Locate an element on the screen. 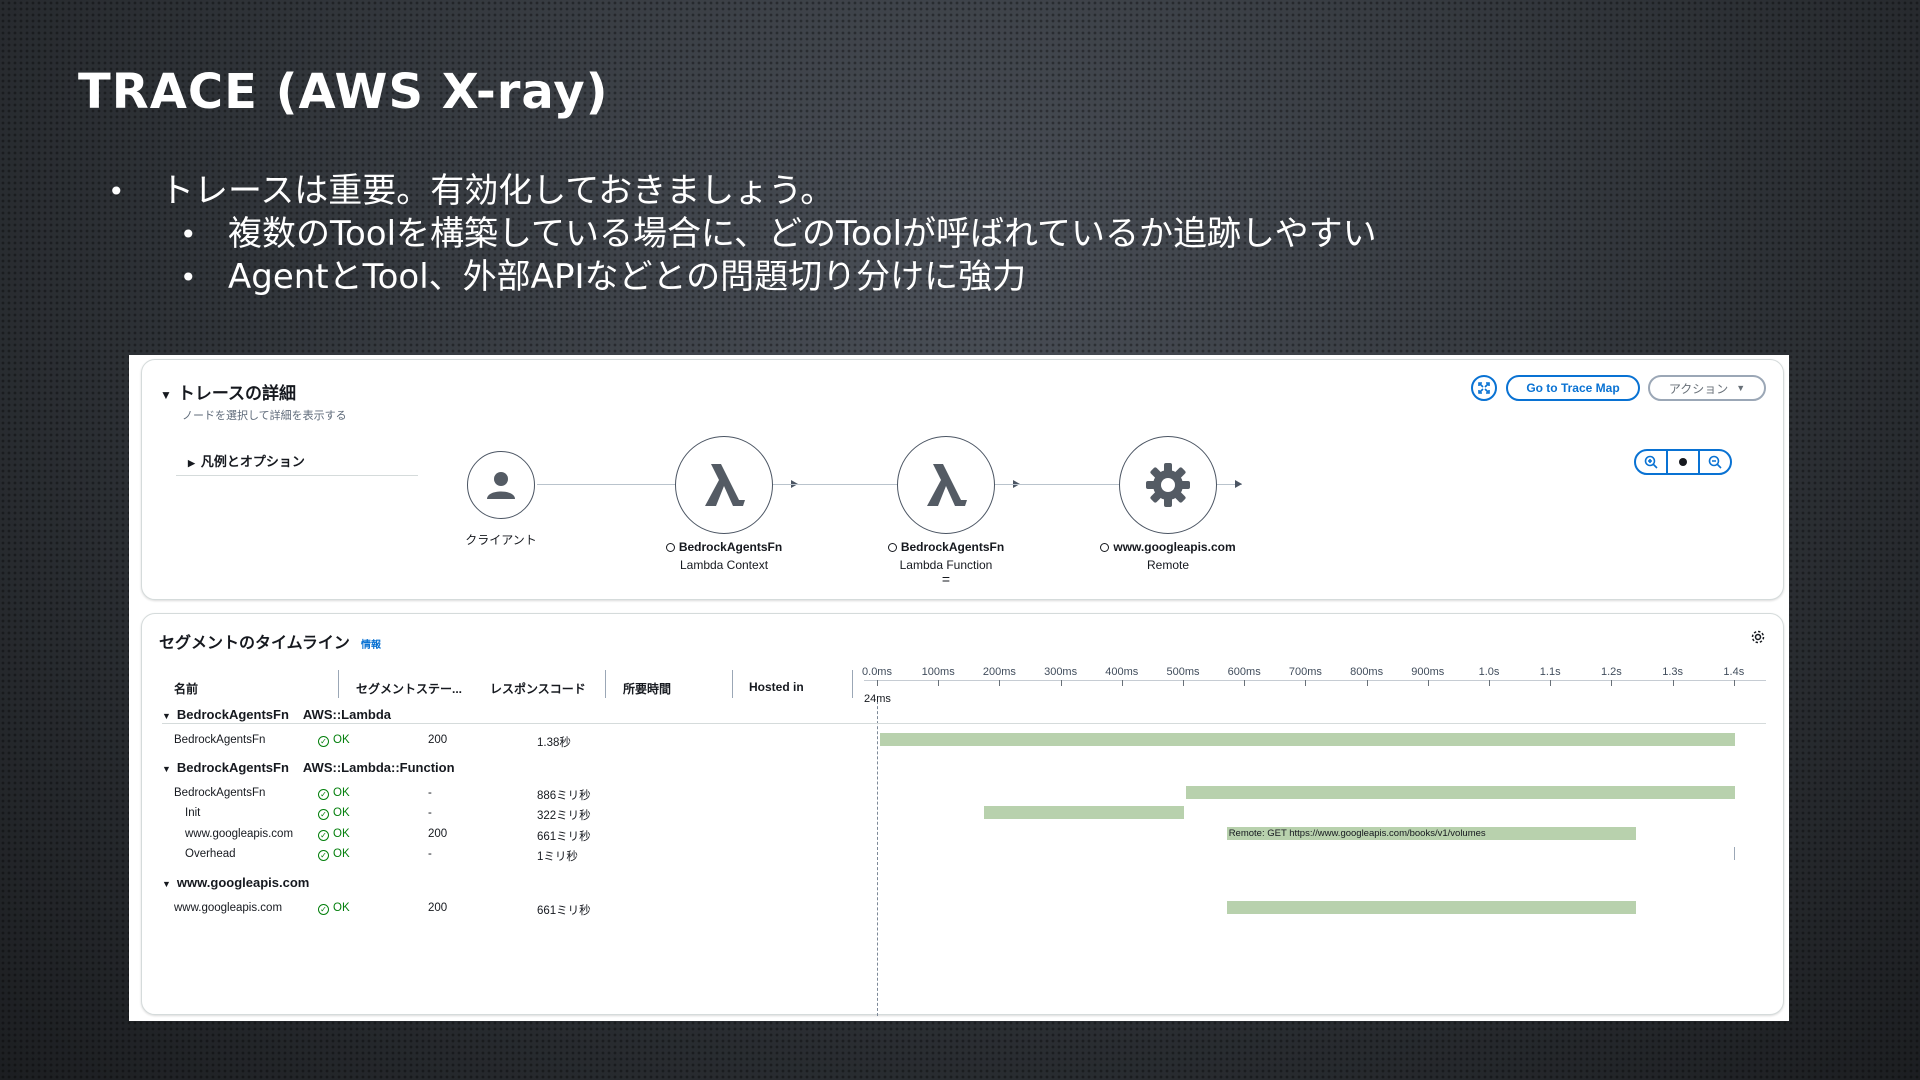 This screenshot has height=1080, width=1920. zoom-reset-button is located at coordinates (1683, 462).